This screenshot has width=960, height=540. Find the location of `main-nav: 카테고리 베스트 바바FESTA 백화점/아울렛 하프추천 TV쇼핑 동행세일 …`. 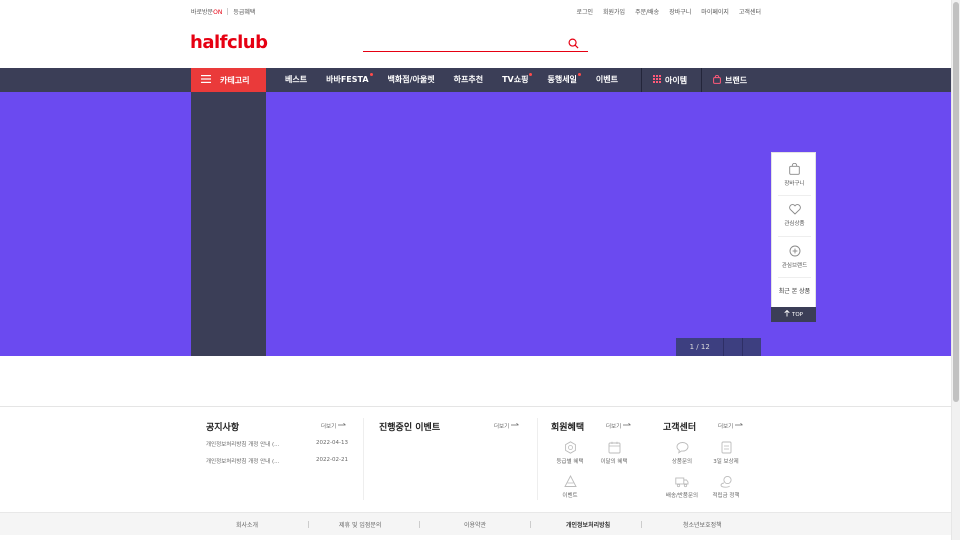

main-nav: 카테고리 베스트 바바FESTA 백화점/아울렛 하프추천 TV쇼핑 동행세일 … is located at coordinates (475, 80).